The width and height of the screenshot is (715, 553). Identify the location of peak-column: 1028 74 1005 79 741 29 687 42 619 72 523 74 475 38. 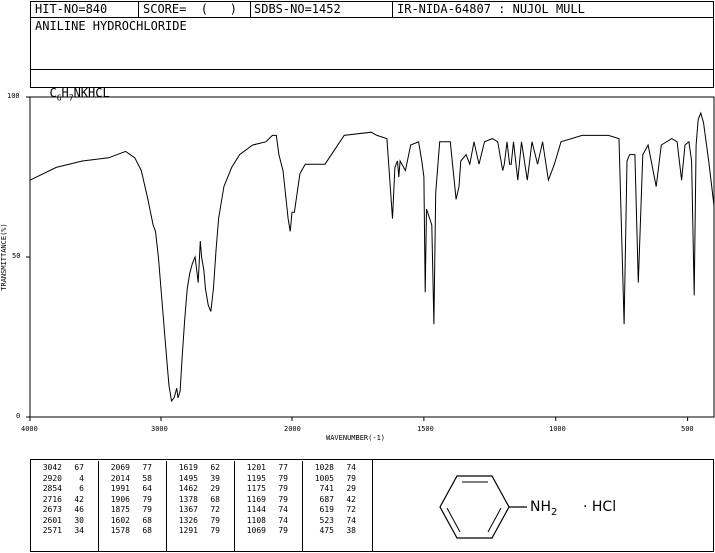
(332, 500).